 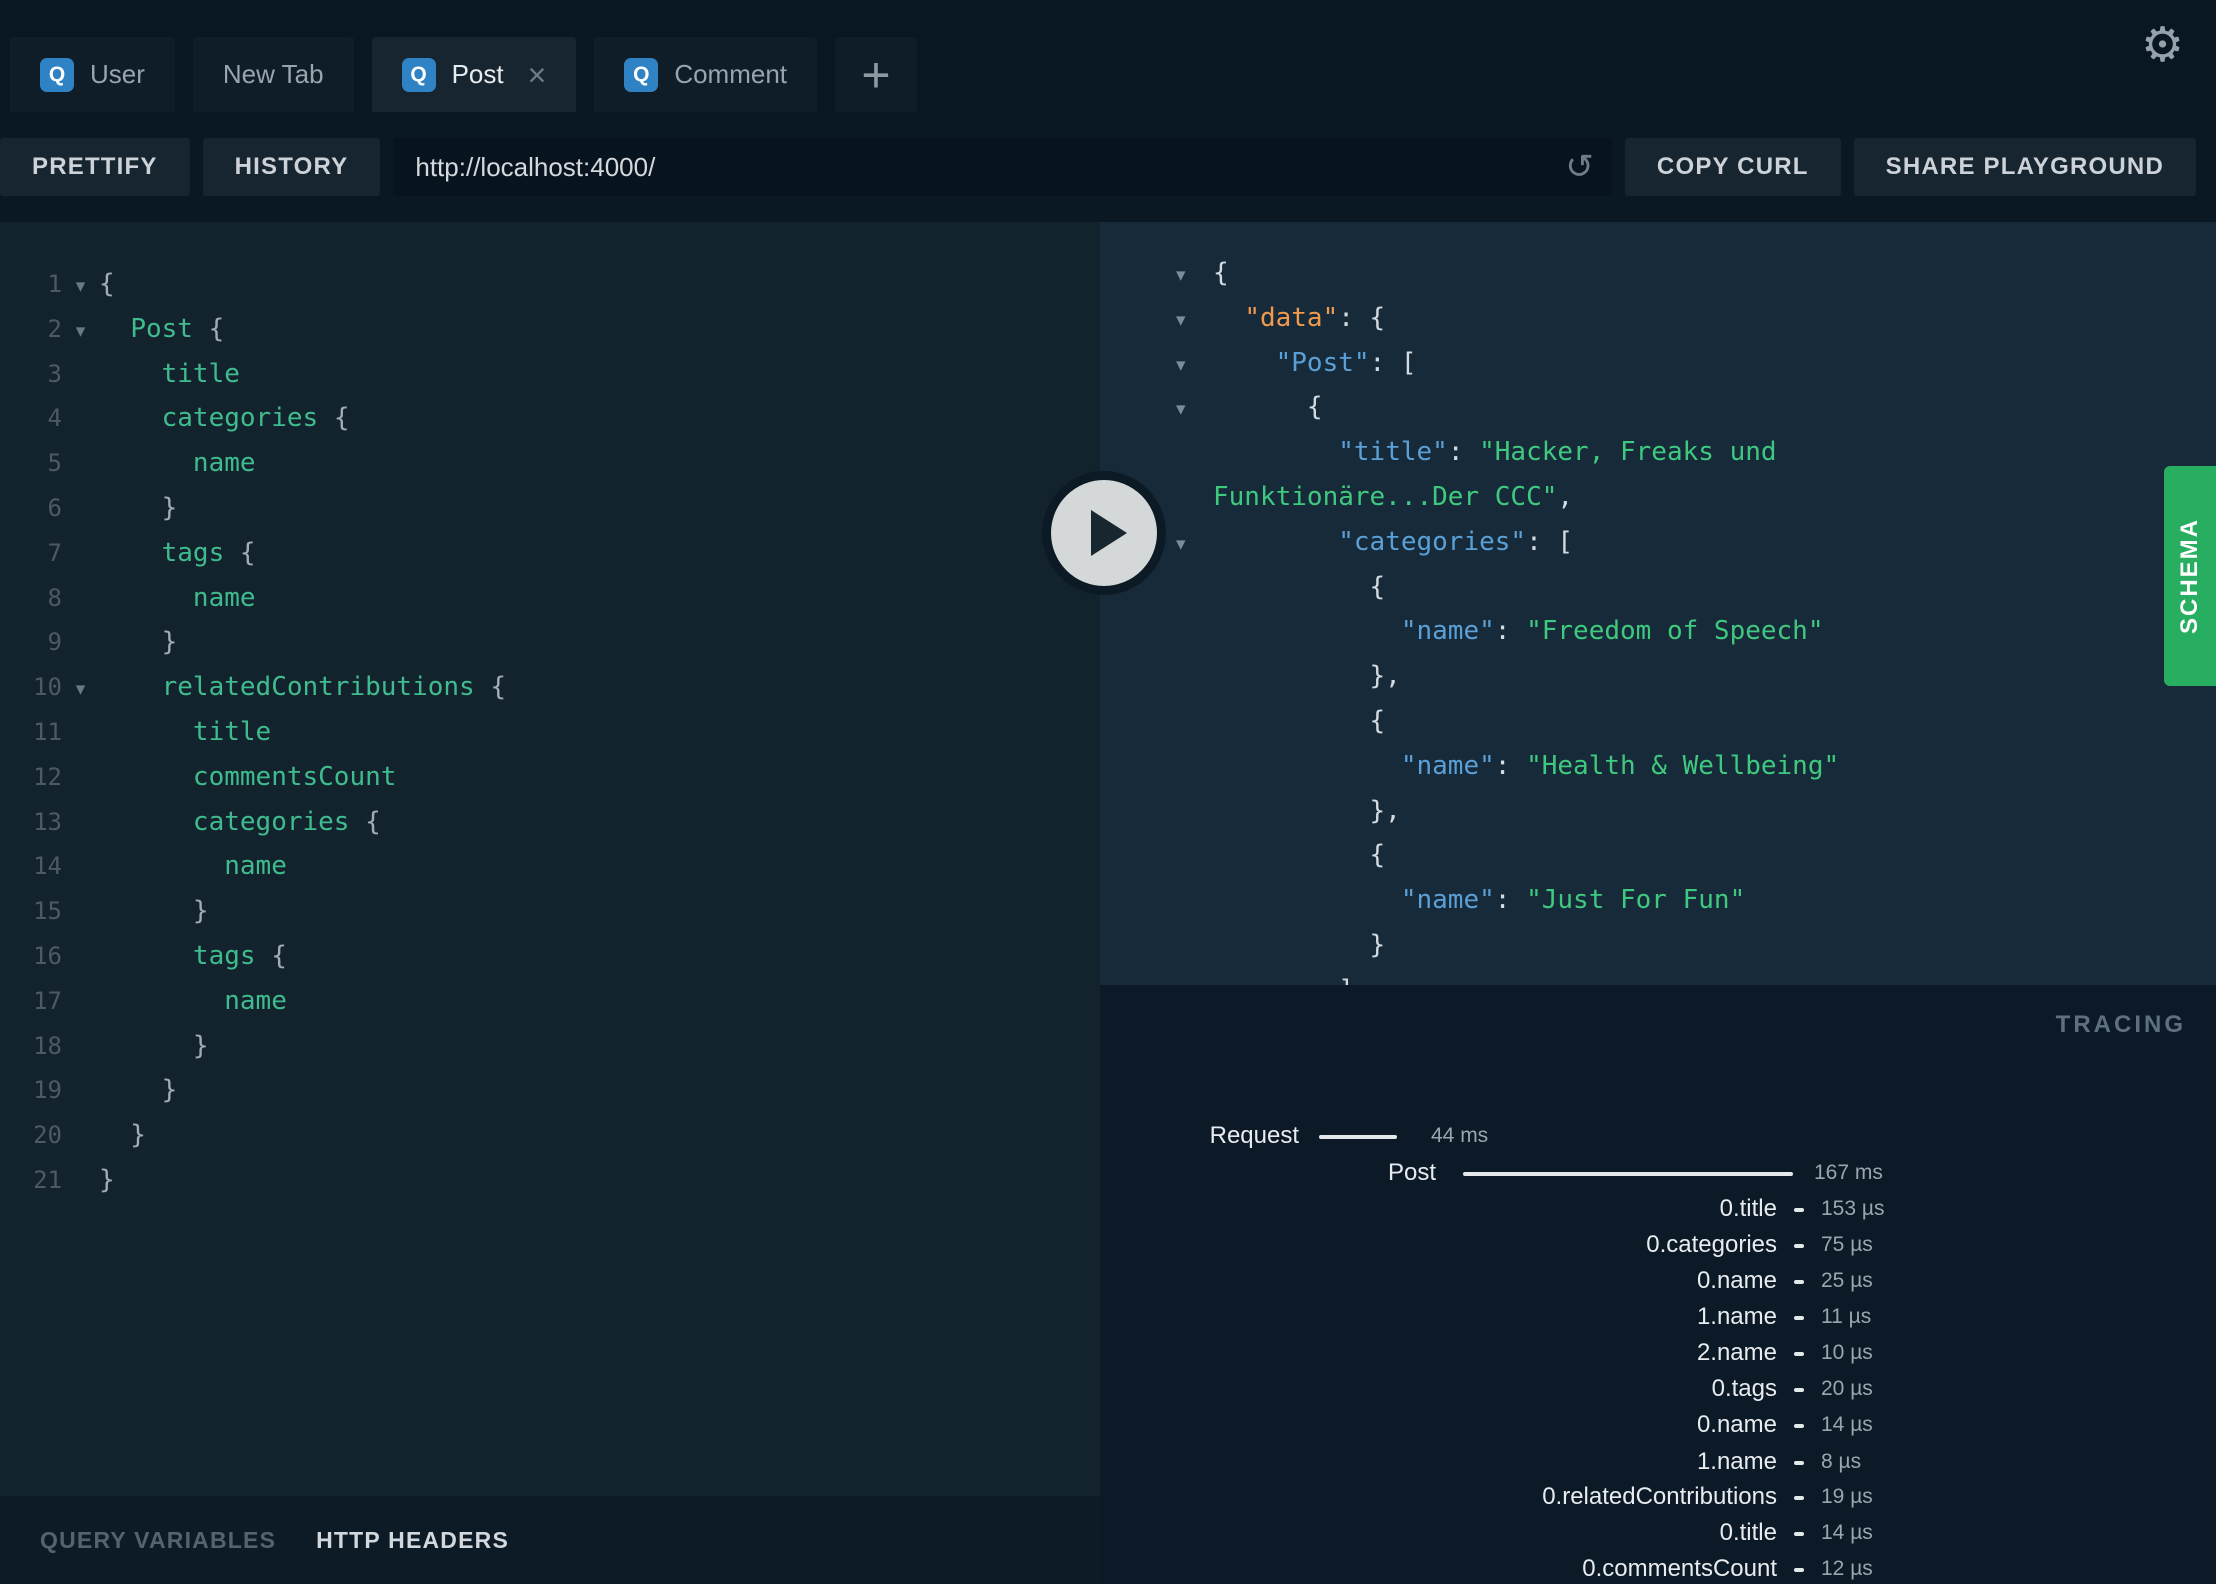 I want to click on result-line: "name": "Freedom of Speech", so click(x=1612, y=631).